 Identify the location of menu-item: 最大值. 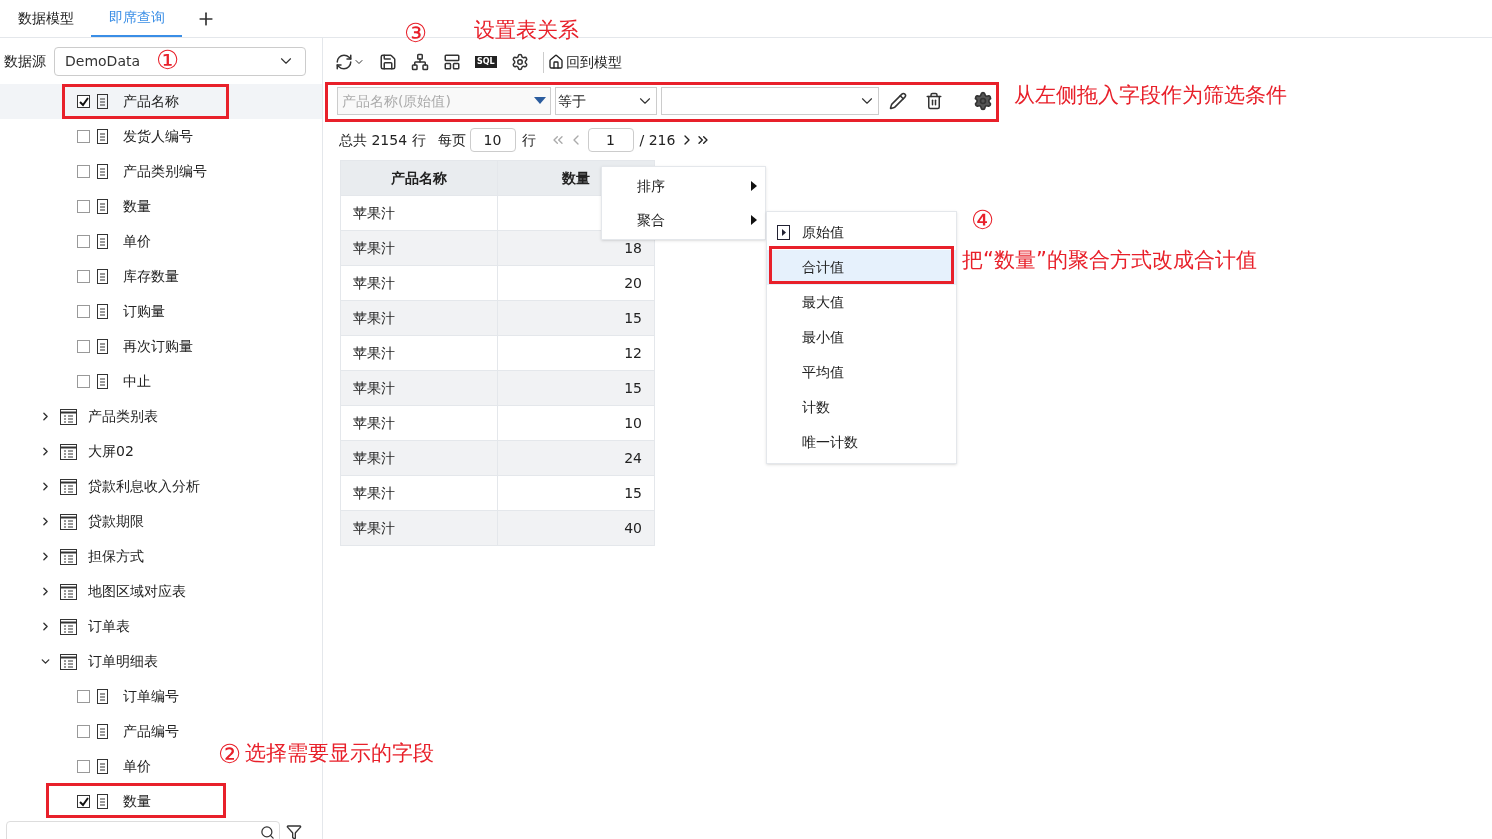
(861, 302).